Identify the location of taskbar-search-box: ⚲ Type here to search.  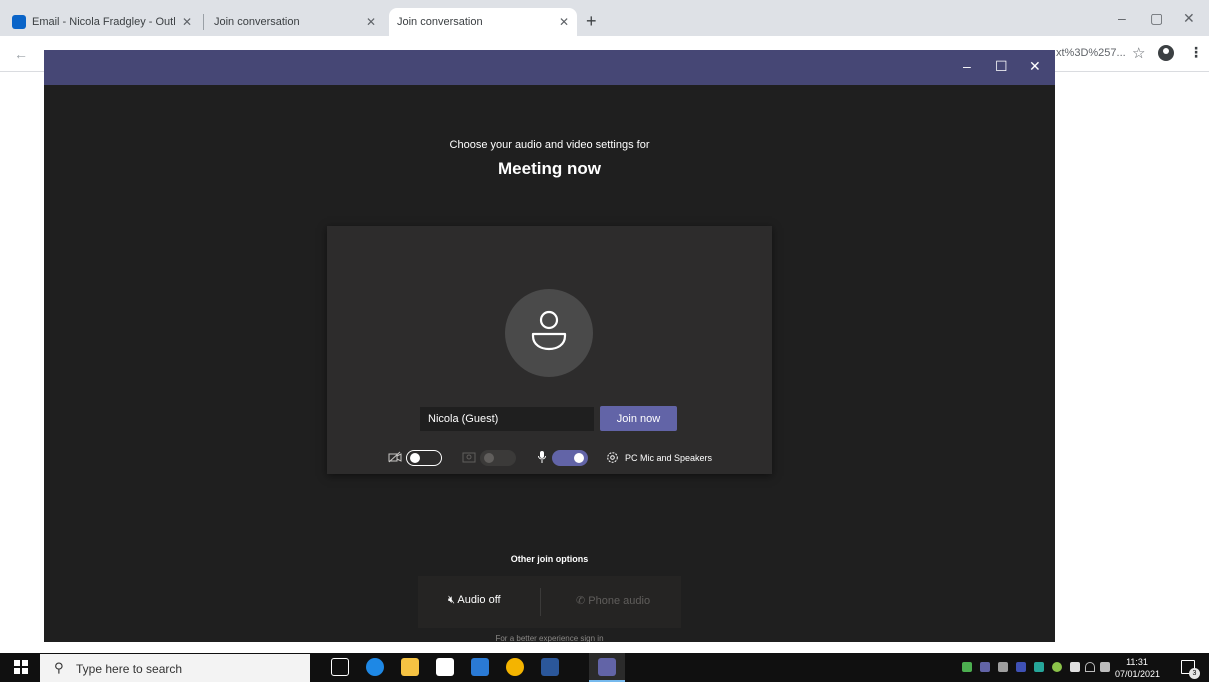
(175, 668).